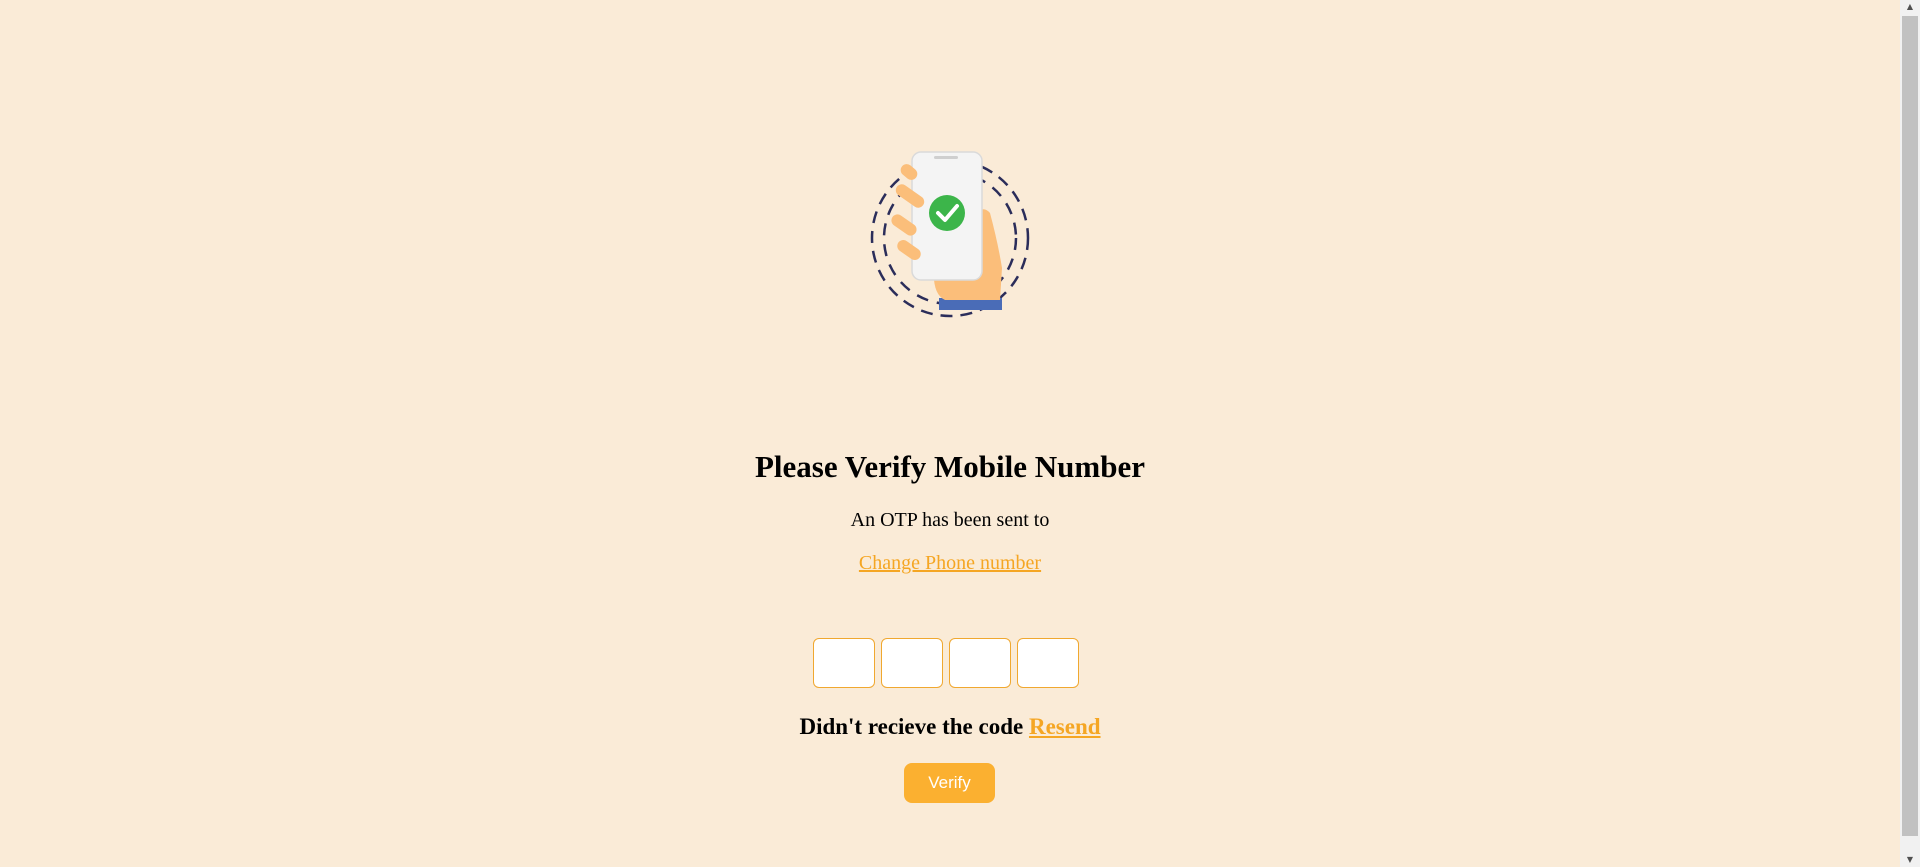  Describe the element at coordinates (912, 663) in the screenshot. I see `otp-digit-2-input` at that location.